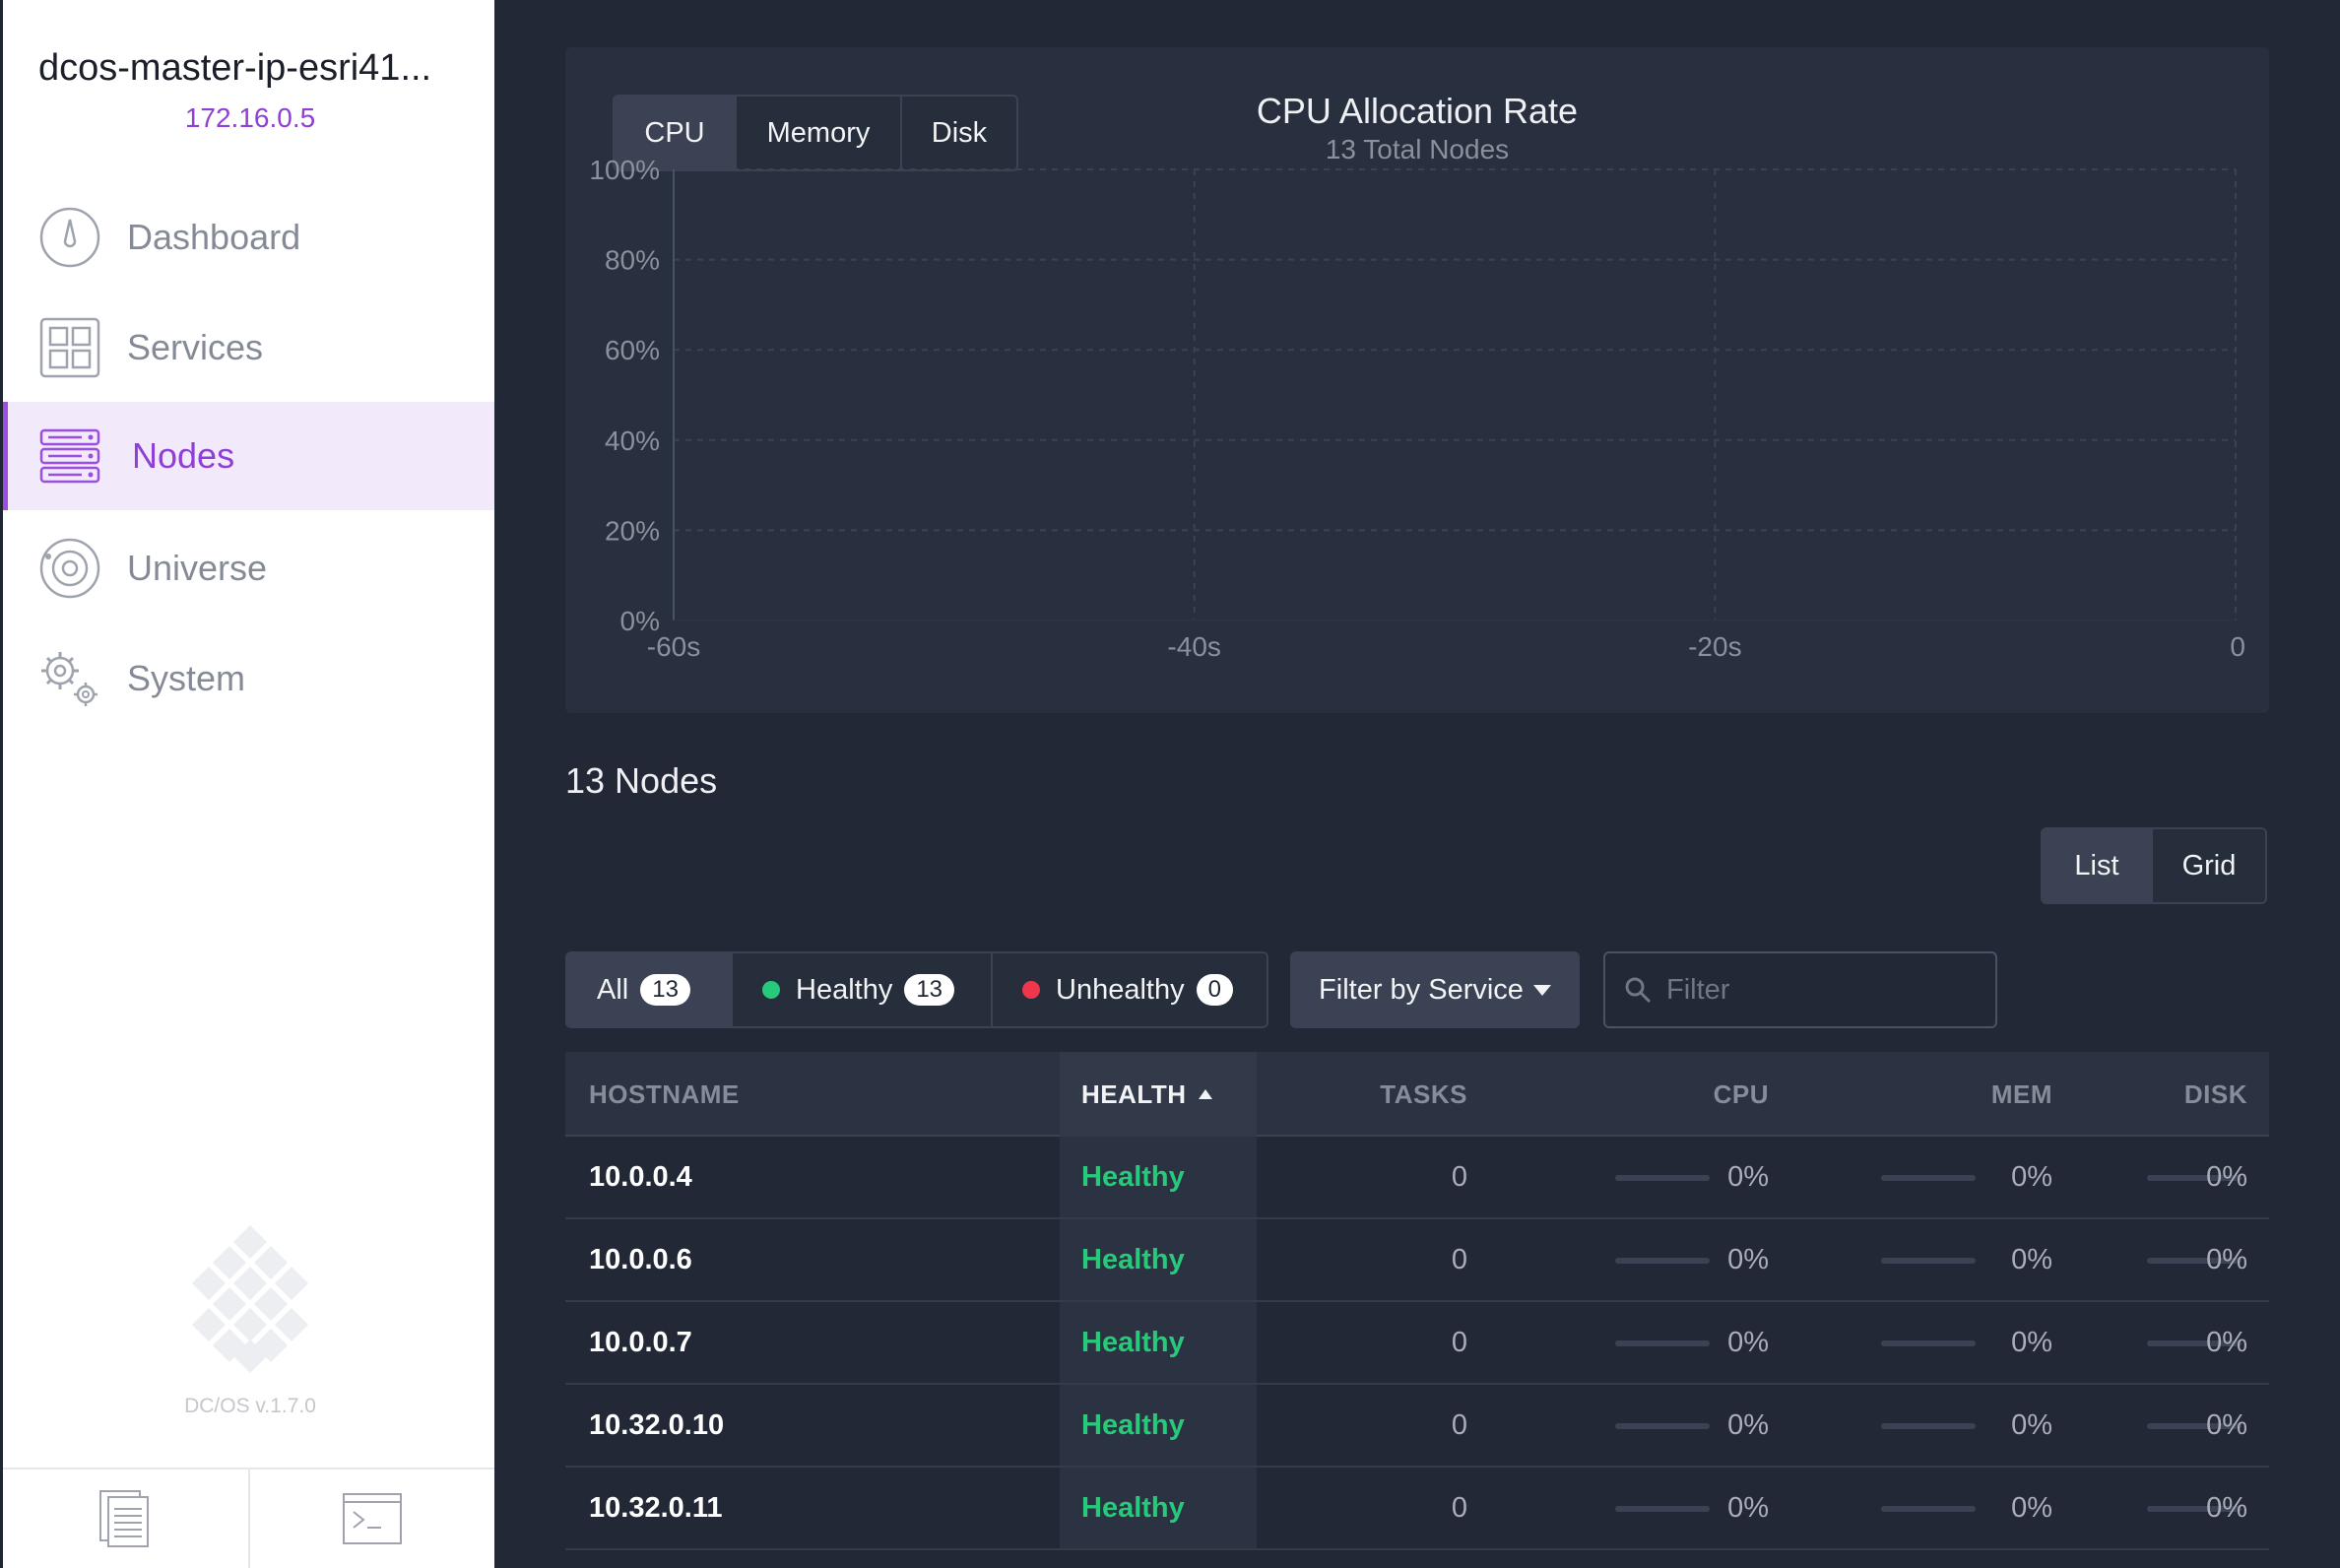 The image size is (2340, 1568). I want to click on universe-icon, so click(69, 569).